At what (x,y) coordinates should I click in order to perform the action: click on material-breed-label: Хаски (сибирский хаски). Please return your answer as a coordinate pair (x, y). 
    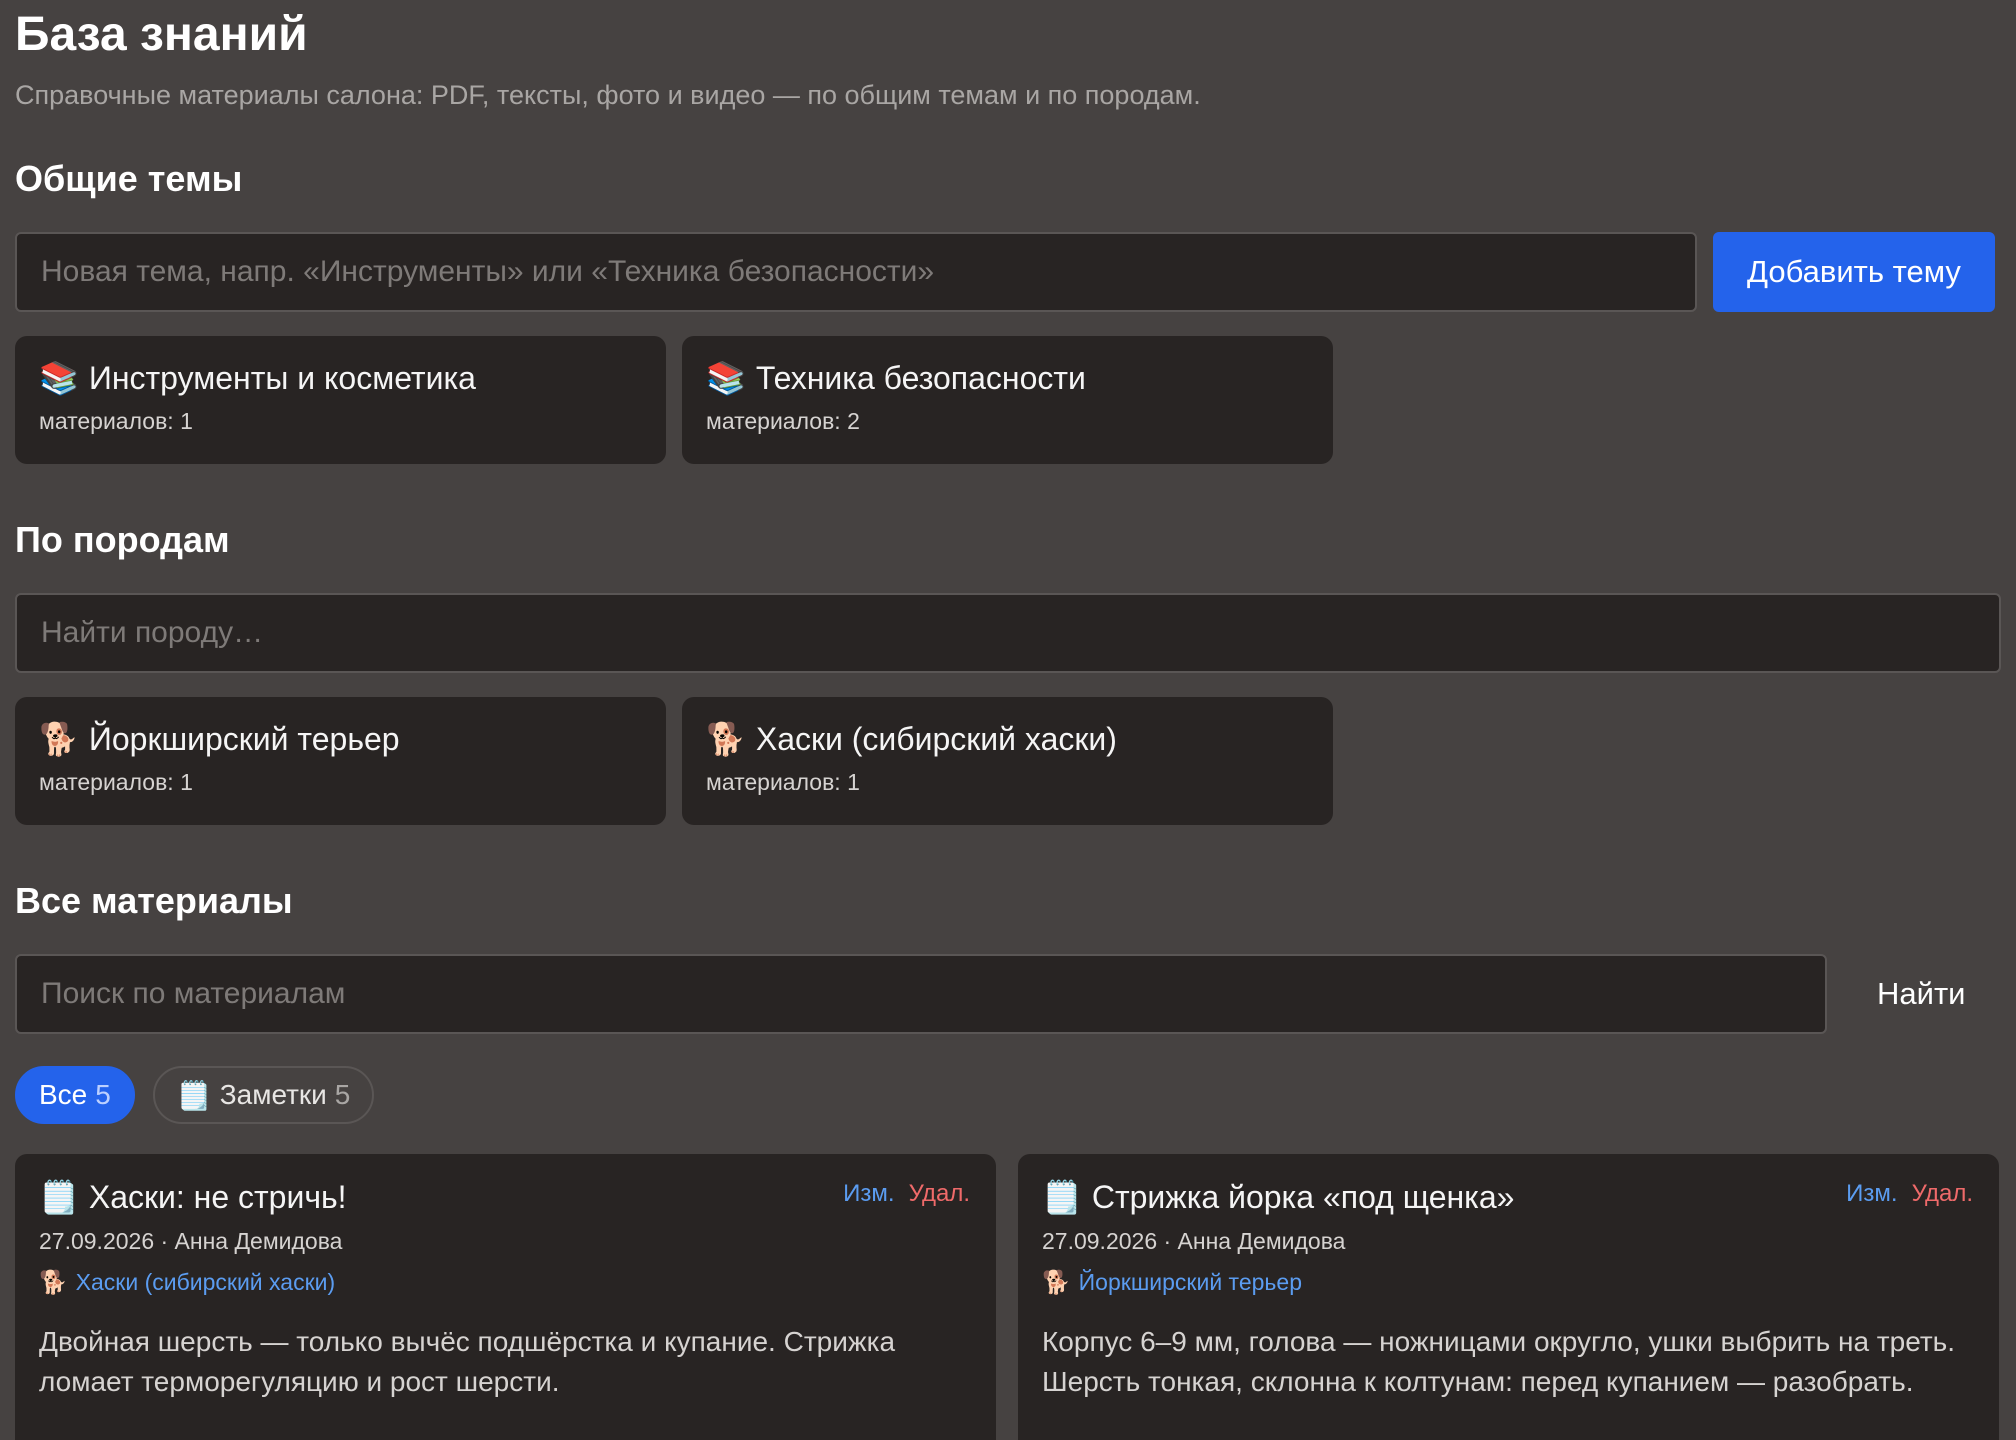
    Looking at the image, I should click on (205, 1282).